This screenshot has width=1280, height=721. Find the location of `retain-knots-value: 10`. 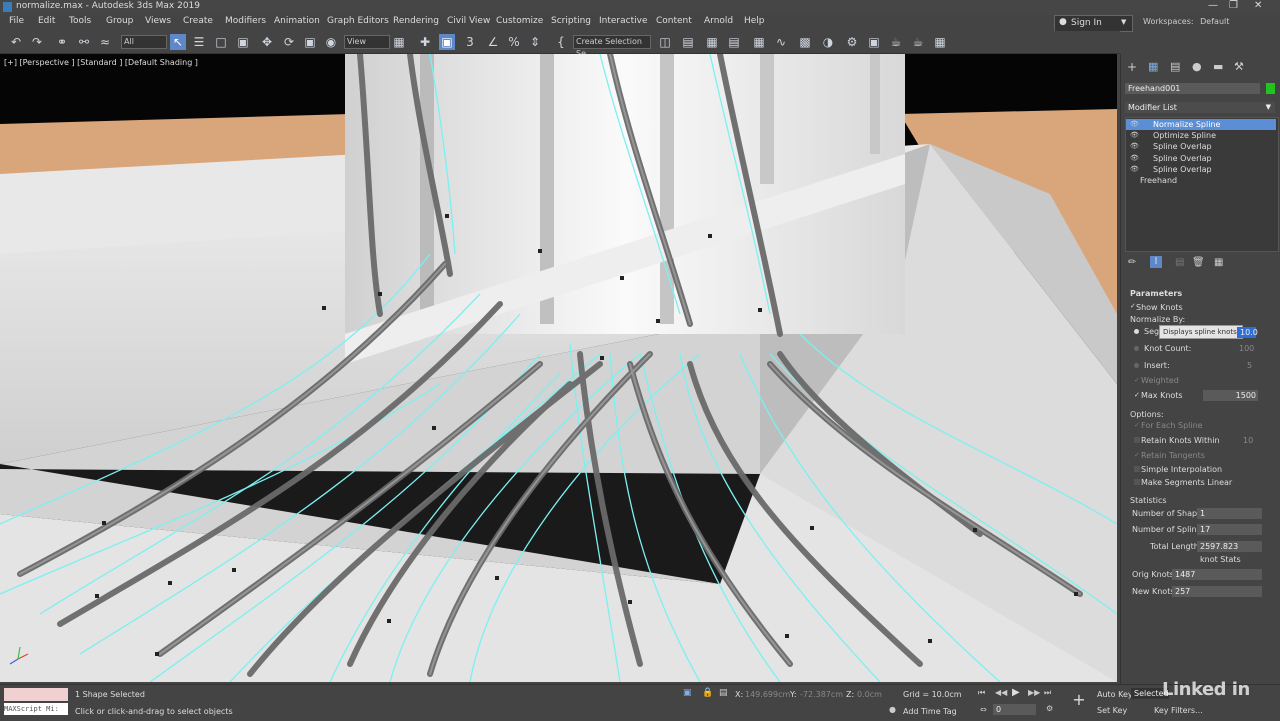

retain-knots-value: 10 is located at coordinates (1248, 440).